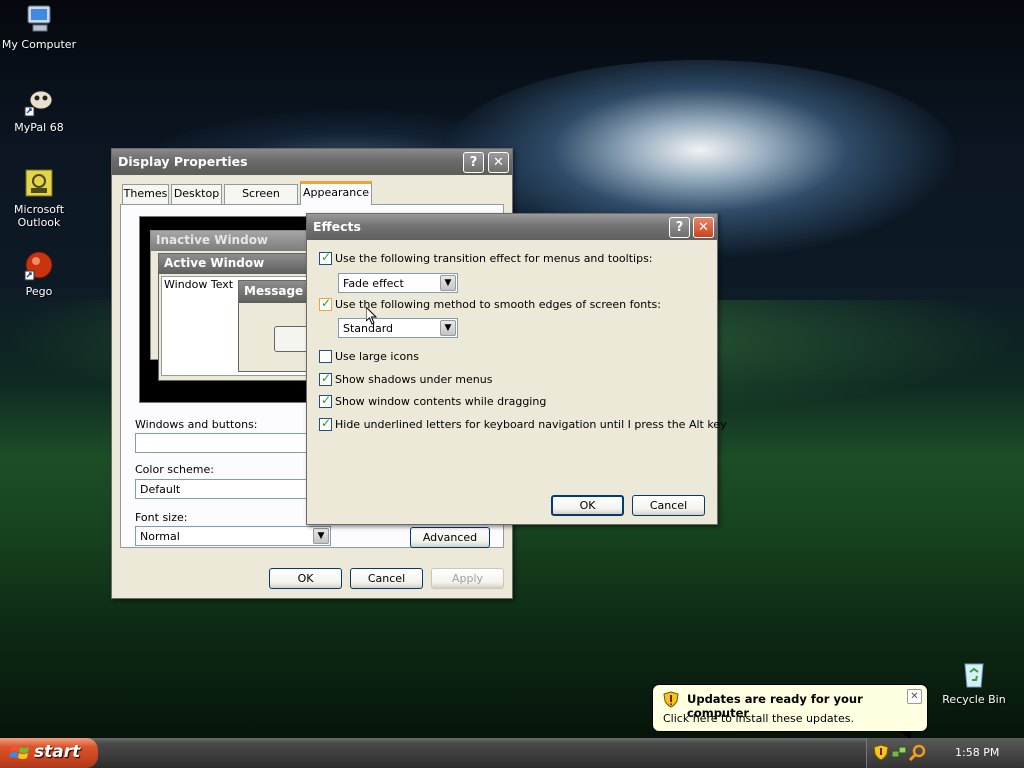  What do you see at coordinates (758, 718) in the screenshot?
I see `balloon-body: Click here to install these updates.` at bounding box center [758, 718].